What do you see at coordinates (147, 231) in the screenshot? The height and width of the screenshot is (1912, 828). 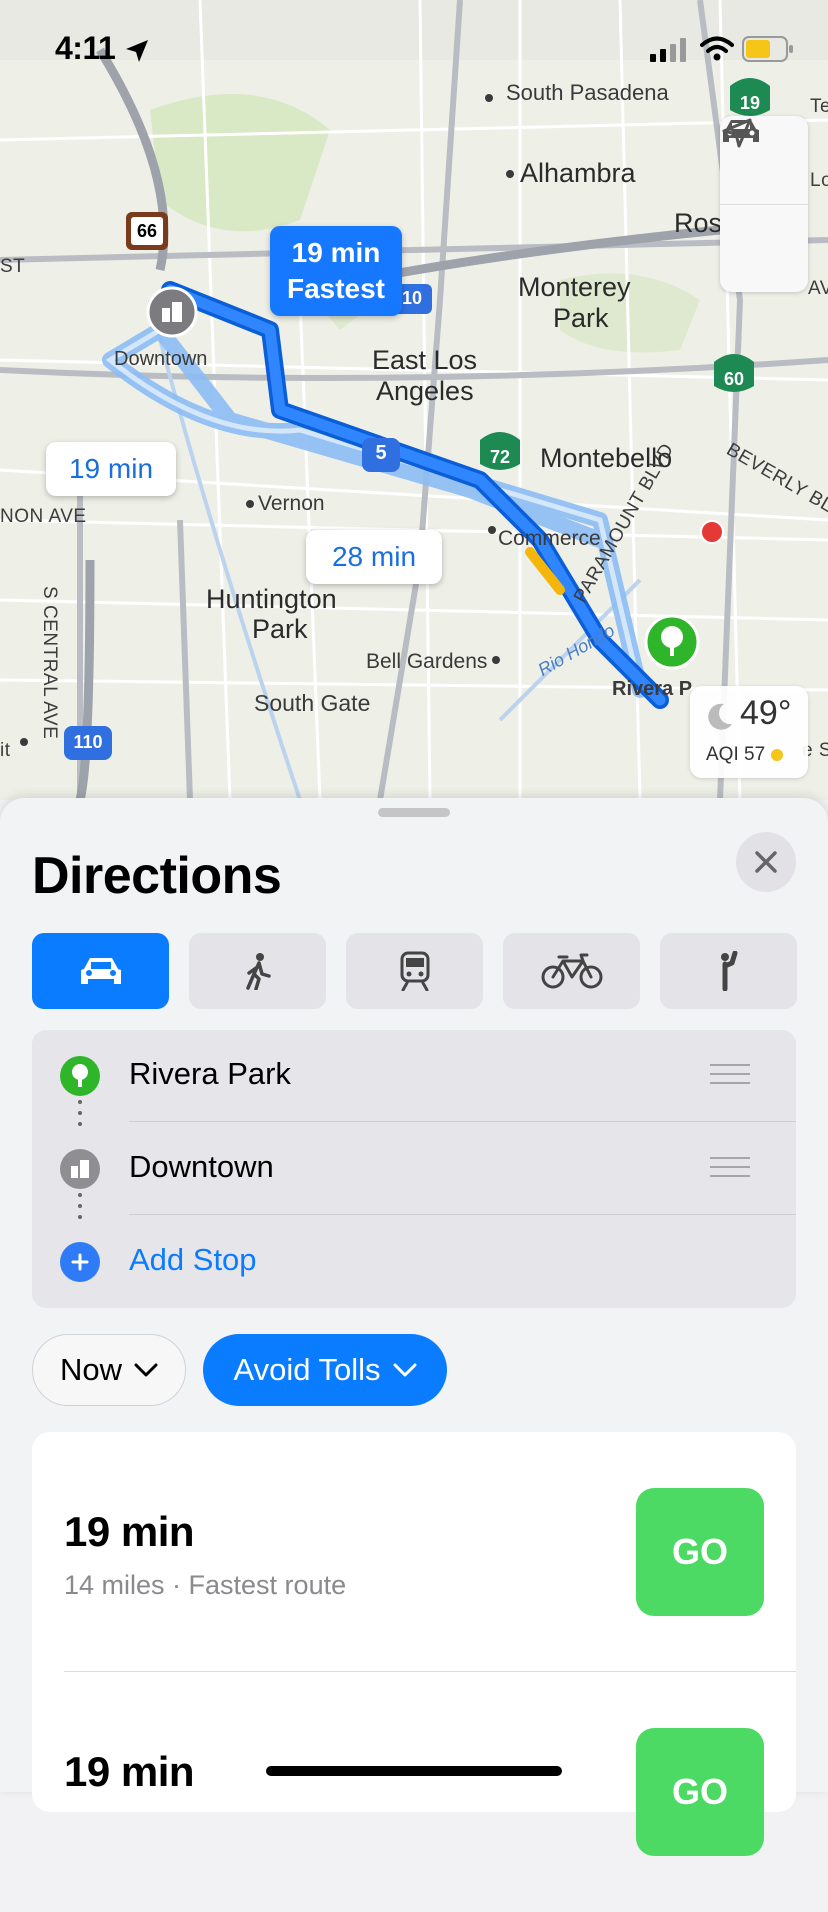 I see `highway-66-label: 66` at bounding box center [147, 231].